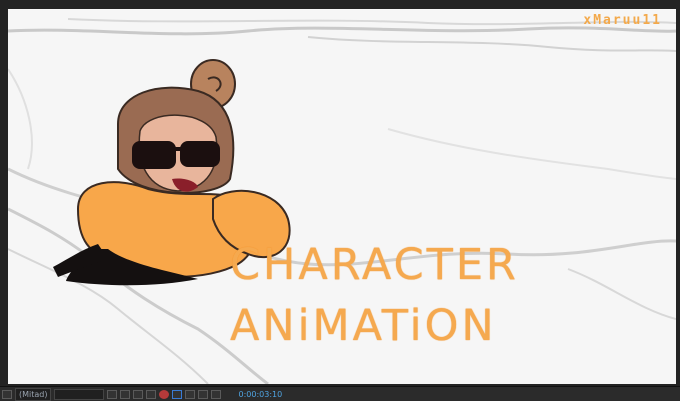  I want to click on current-time-display: 0:00:03:10, so click(260, 394).